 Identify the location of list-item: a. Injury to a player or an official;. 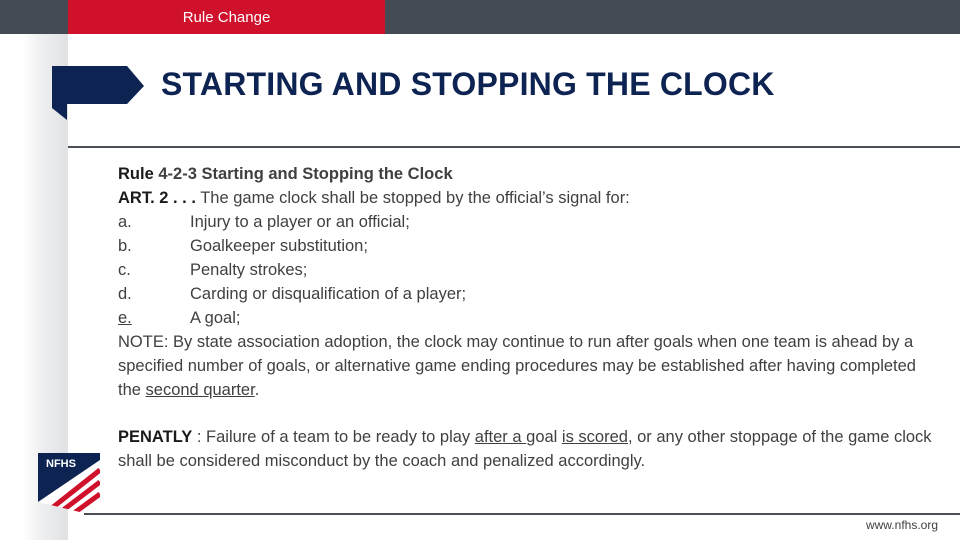
(264, 222).